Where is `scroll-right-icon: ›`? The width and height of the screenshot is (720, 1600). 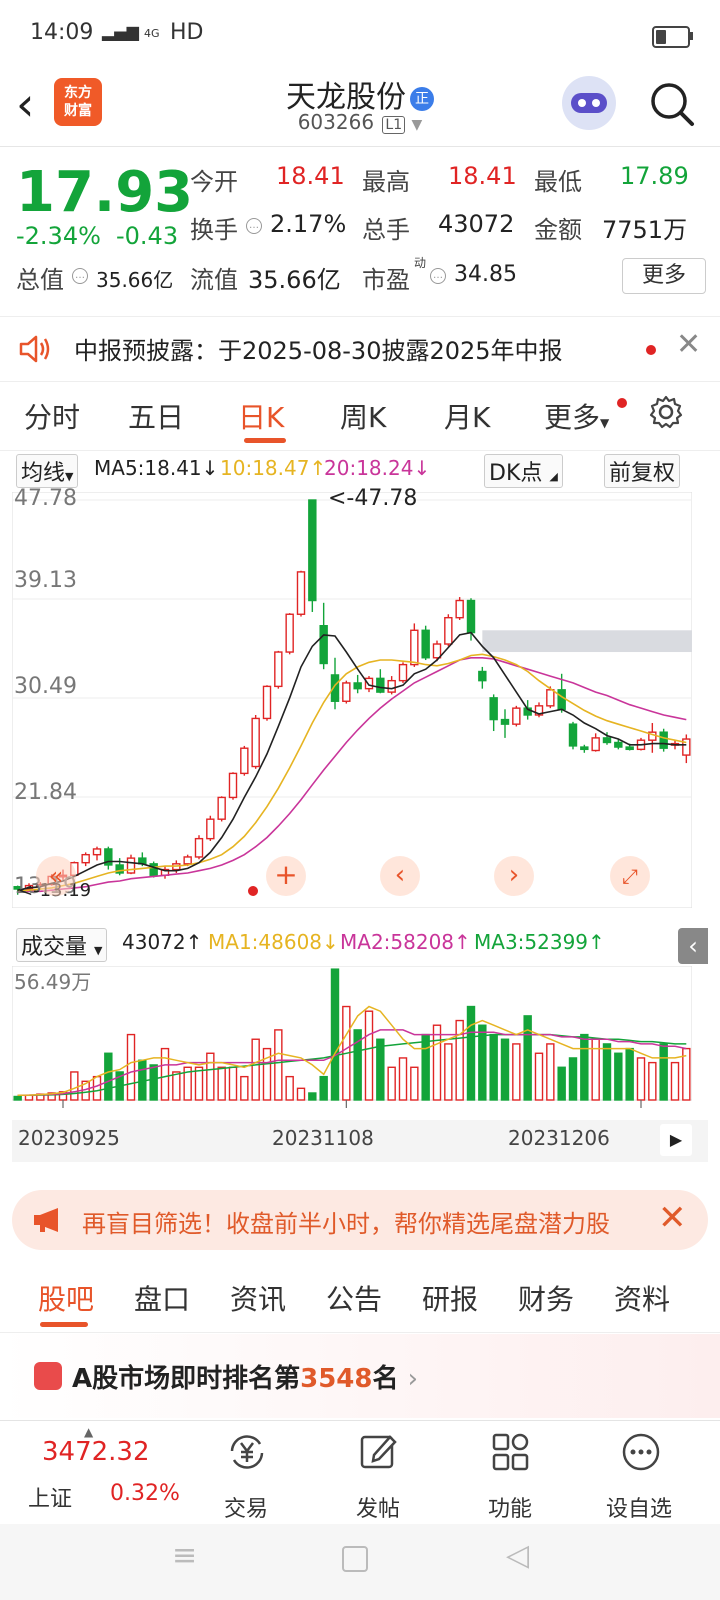
scroll-right-icon: › is located at coordinates (514, 876).